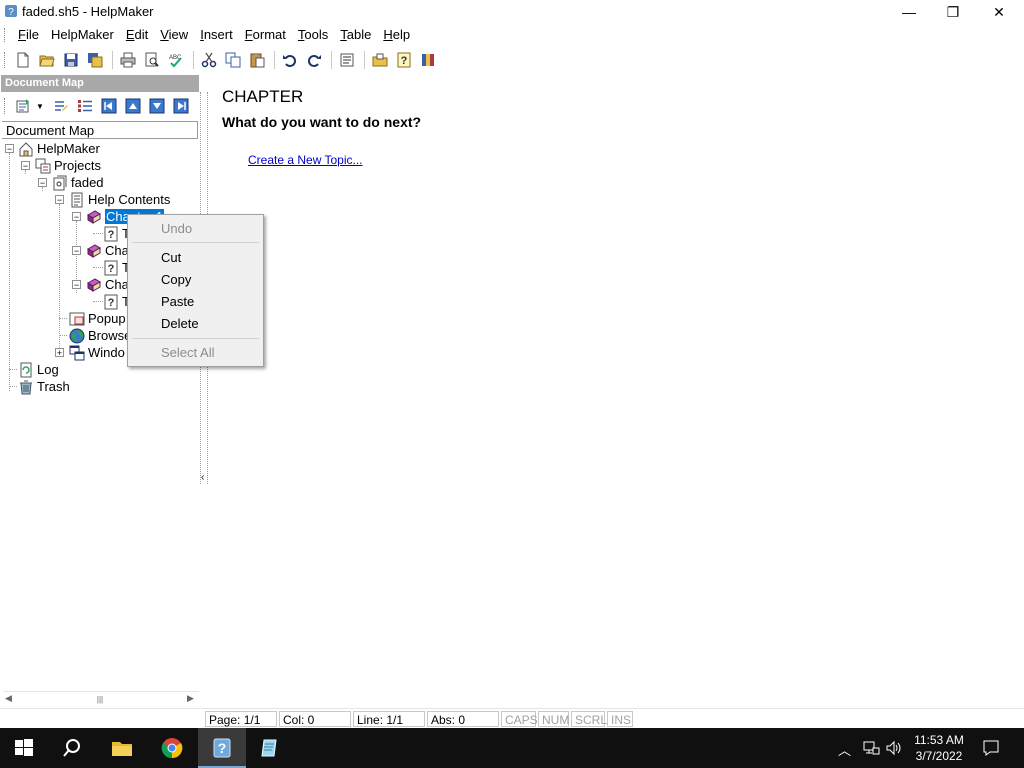  What do you see at coordinates (23, 60) in the screenshot?
I see `new-button` at bounding box center [23, 60].